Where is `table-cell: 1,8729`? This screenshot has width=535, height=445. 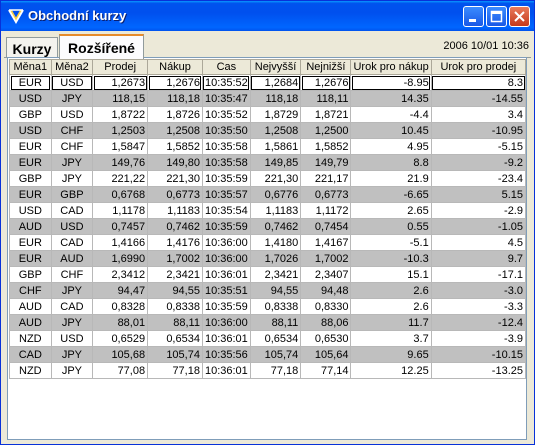
table-cell: 1,8729 is located at coordinates (275, 114).